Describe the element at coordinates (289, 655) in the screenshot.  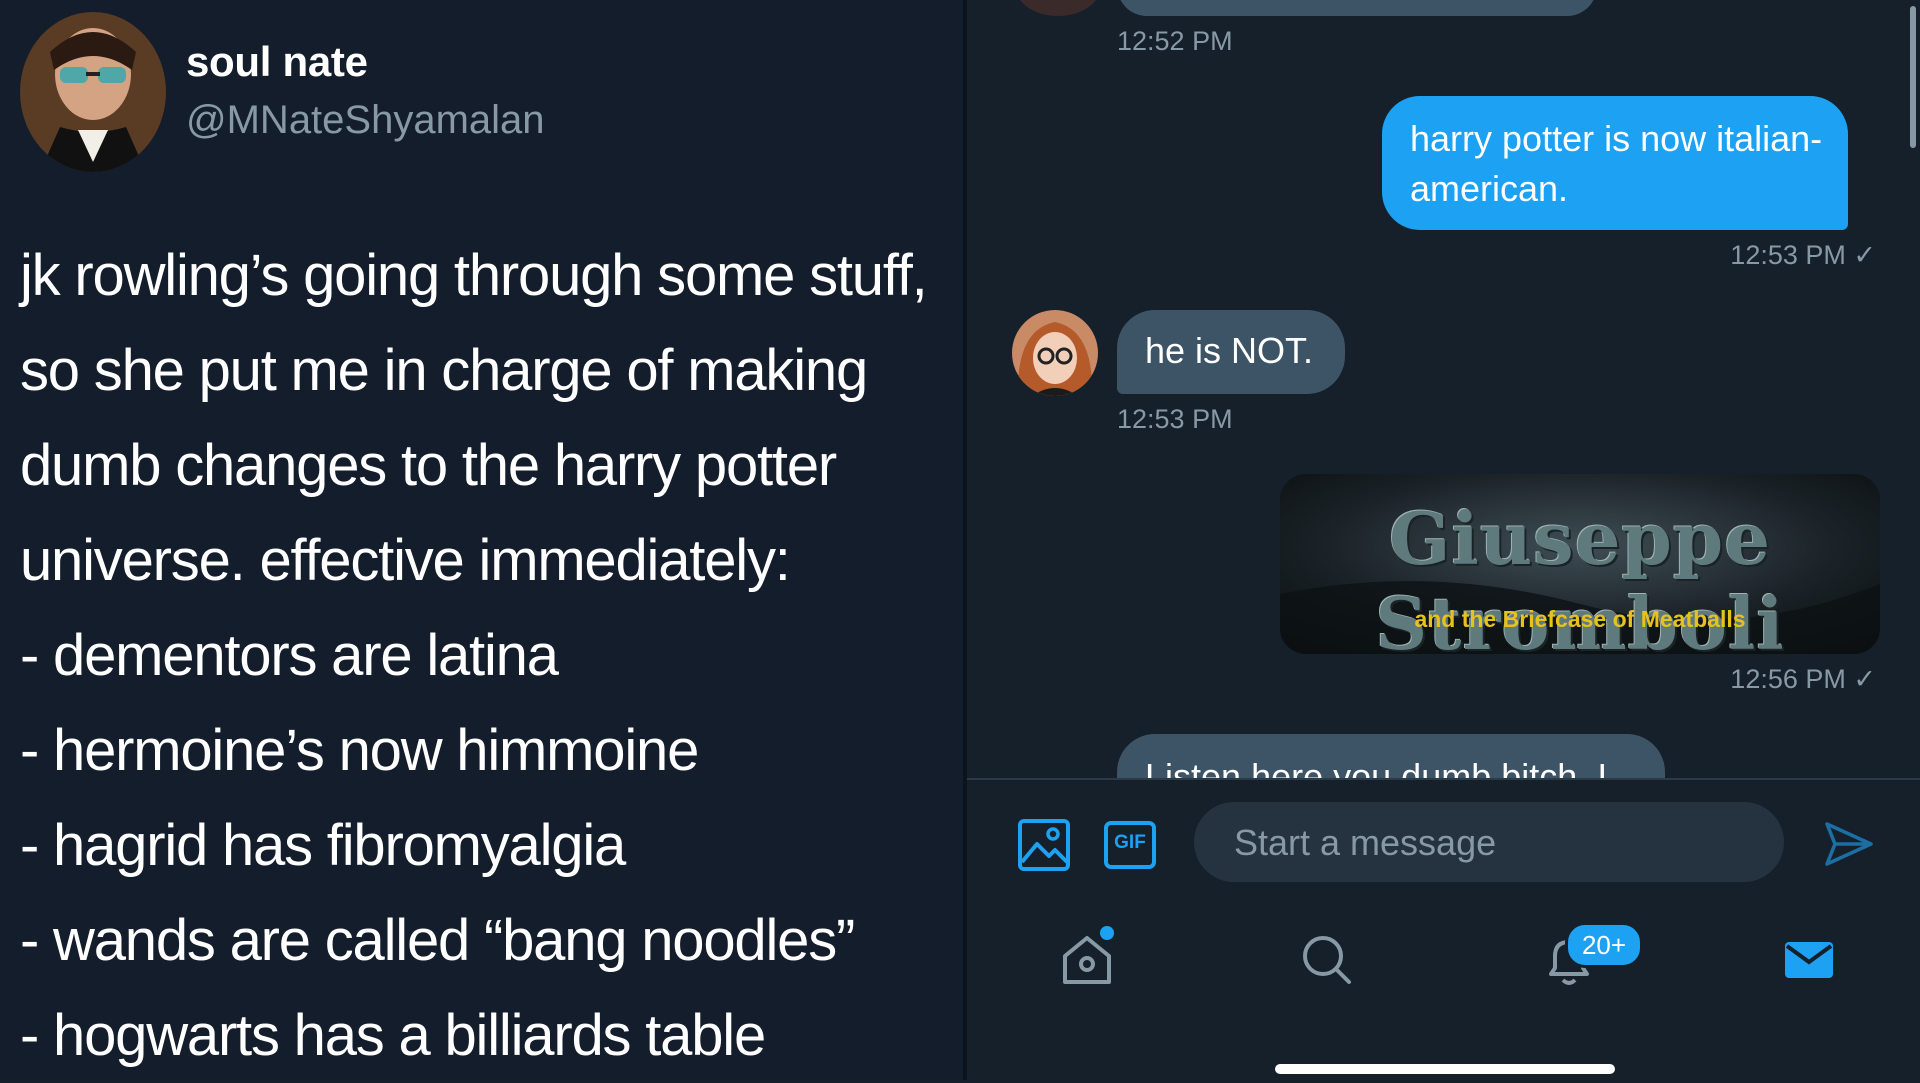
I see `tweet-line: - dementors are latina` at that location.